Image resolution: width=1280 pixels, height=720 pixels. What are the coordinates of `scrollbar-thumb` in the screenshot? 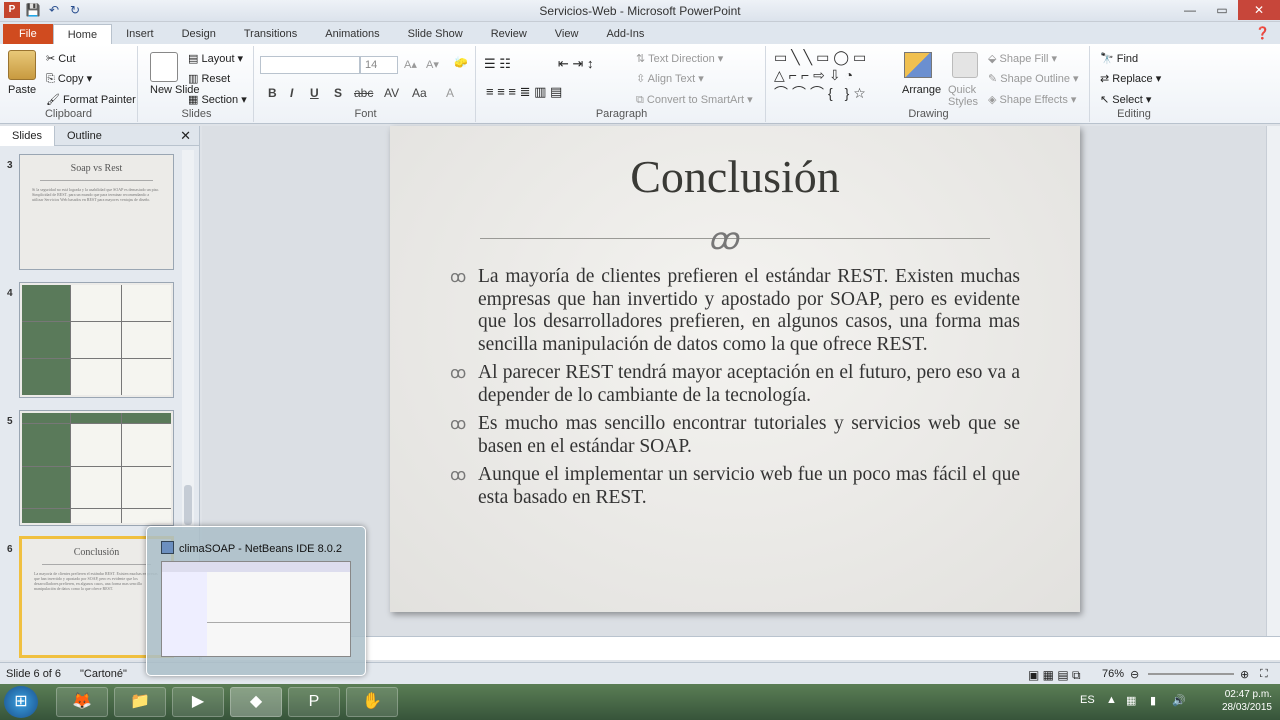 It's located at (188, 505).